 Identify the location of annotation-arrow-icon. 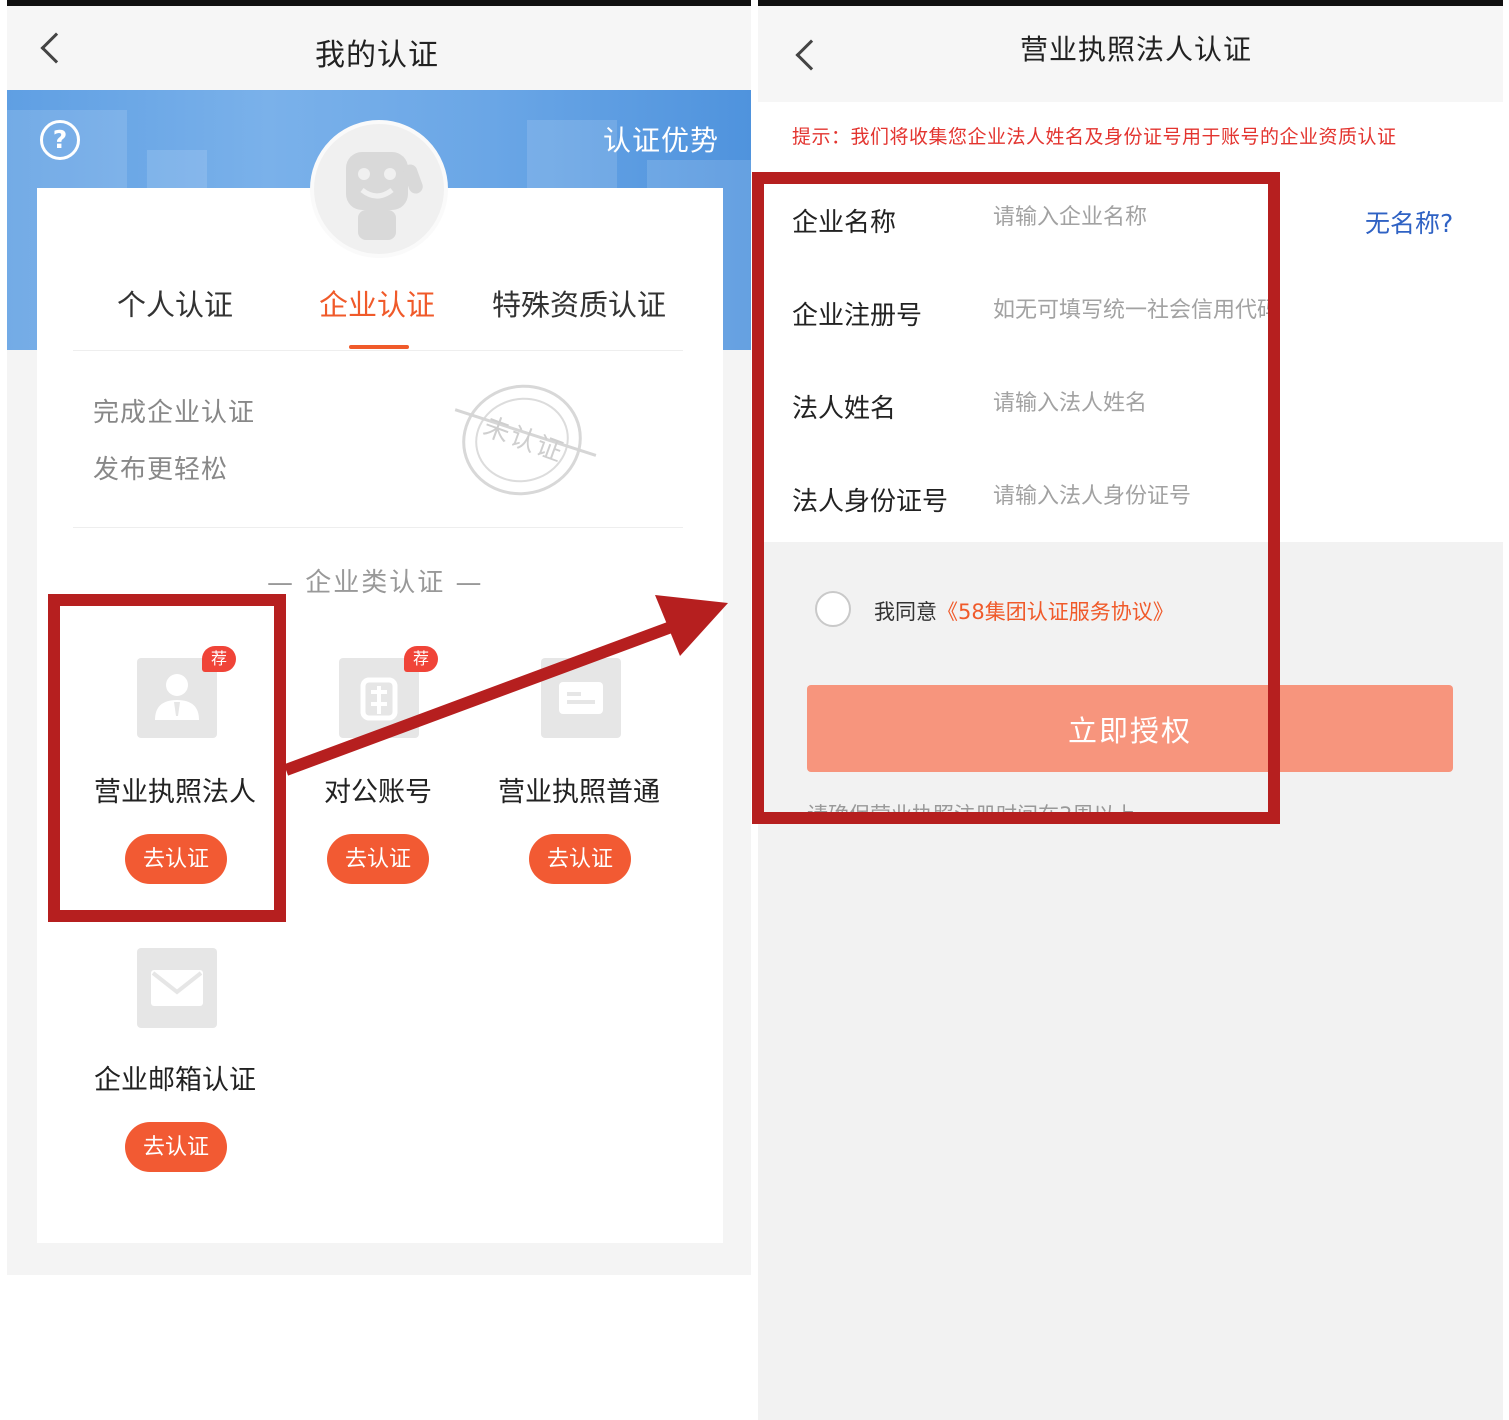
(505, 685).